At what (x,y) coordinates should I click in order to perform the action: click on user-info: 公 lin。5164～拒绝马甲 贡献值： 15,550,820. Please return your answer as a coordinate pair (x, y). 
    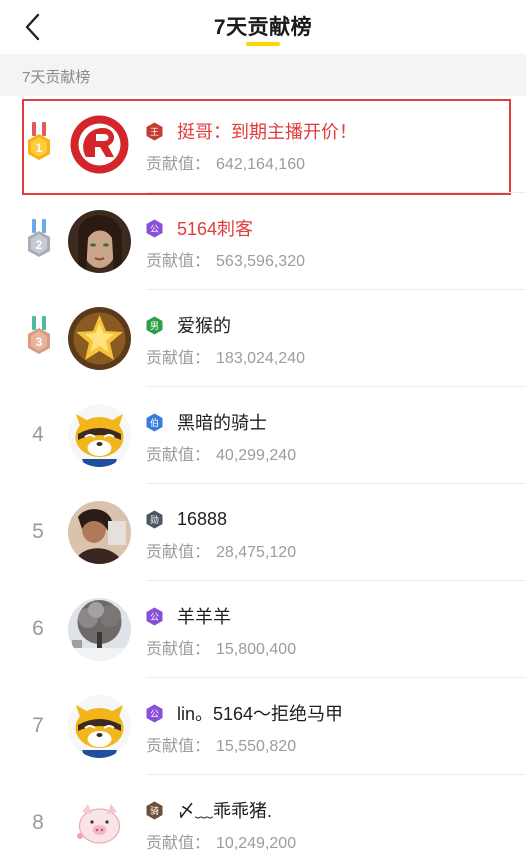
    Looking at the image, I should click on (331, 728).